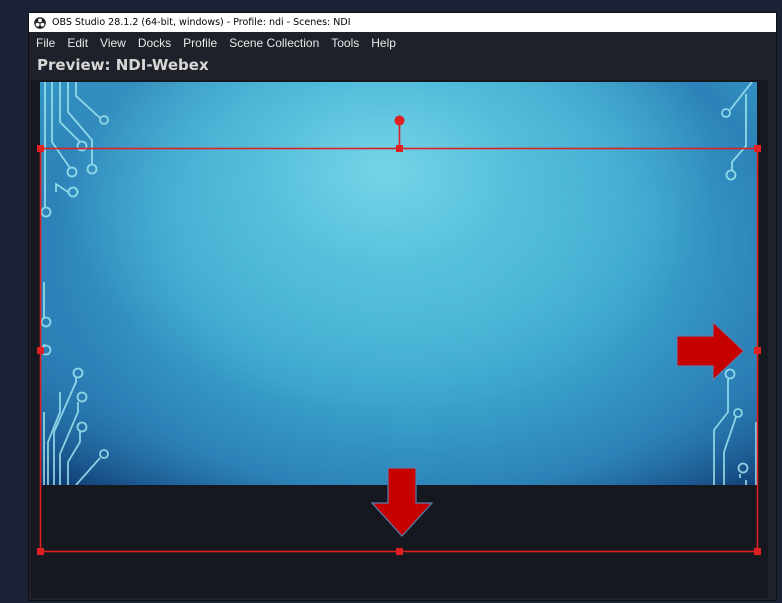 The width and height of the screenshot is (782, 603). Describe the element at coordinates (399, 148) in the screenshot. I see `resize-handle-top` at that location.